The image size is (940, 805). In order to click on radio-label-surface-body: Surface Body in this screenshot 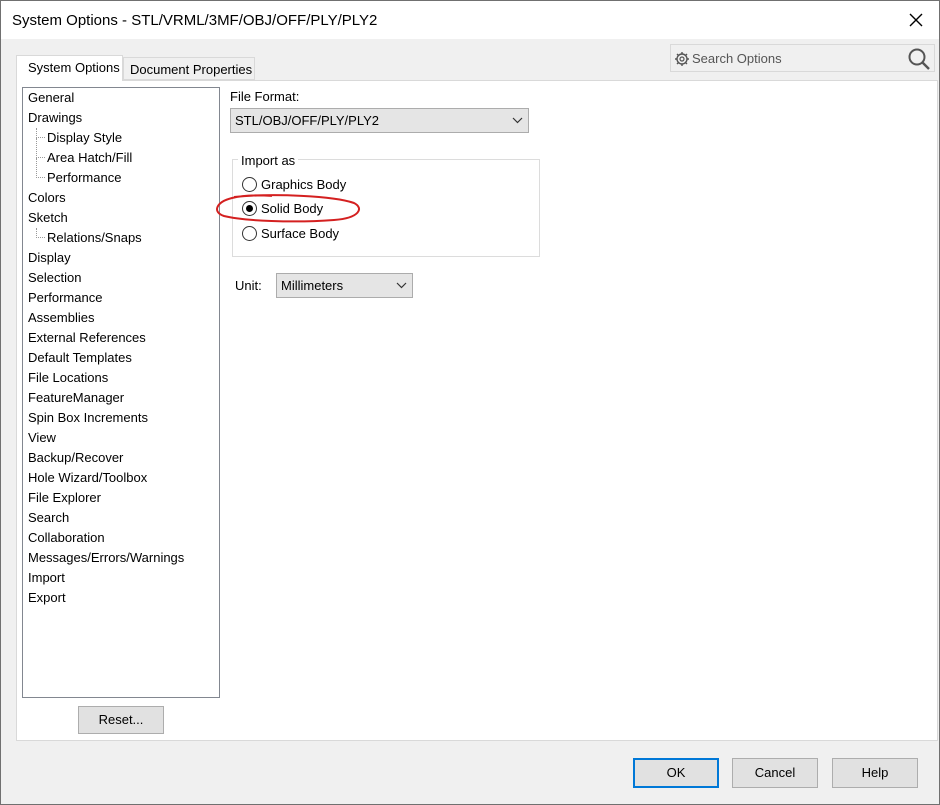, I will do `click(300, 233)`.